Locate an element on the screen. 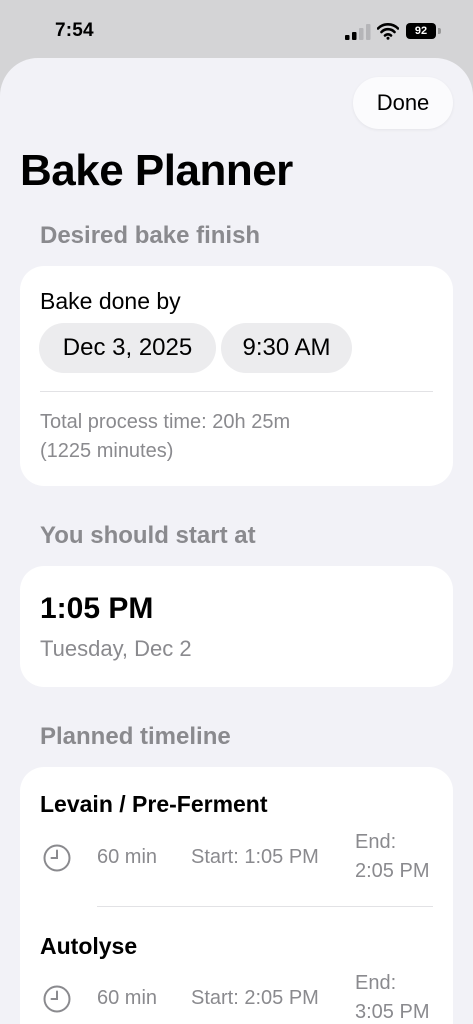 Image resolution: width=473 pixels, height=1024 pixels. battery-tip is located at coordinates (439, 31).